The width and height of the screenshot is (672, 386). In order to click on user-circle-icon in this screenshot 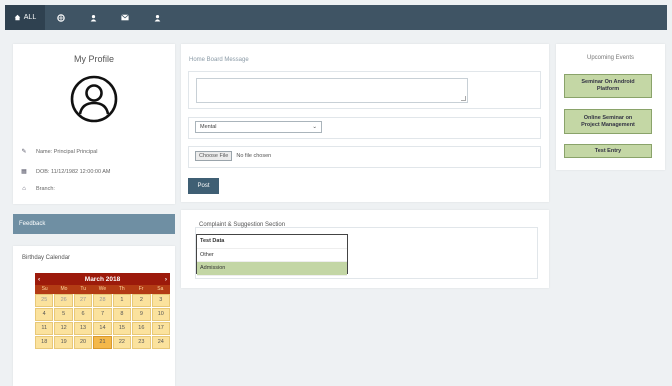, I will do `click(94, 101)`.